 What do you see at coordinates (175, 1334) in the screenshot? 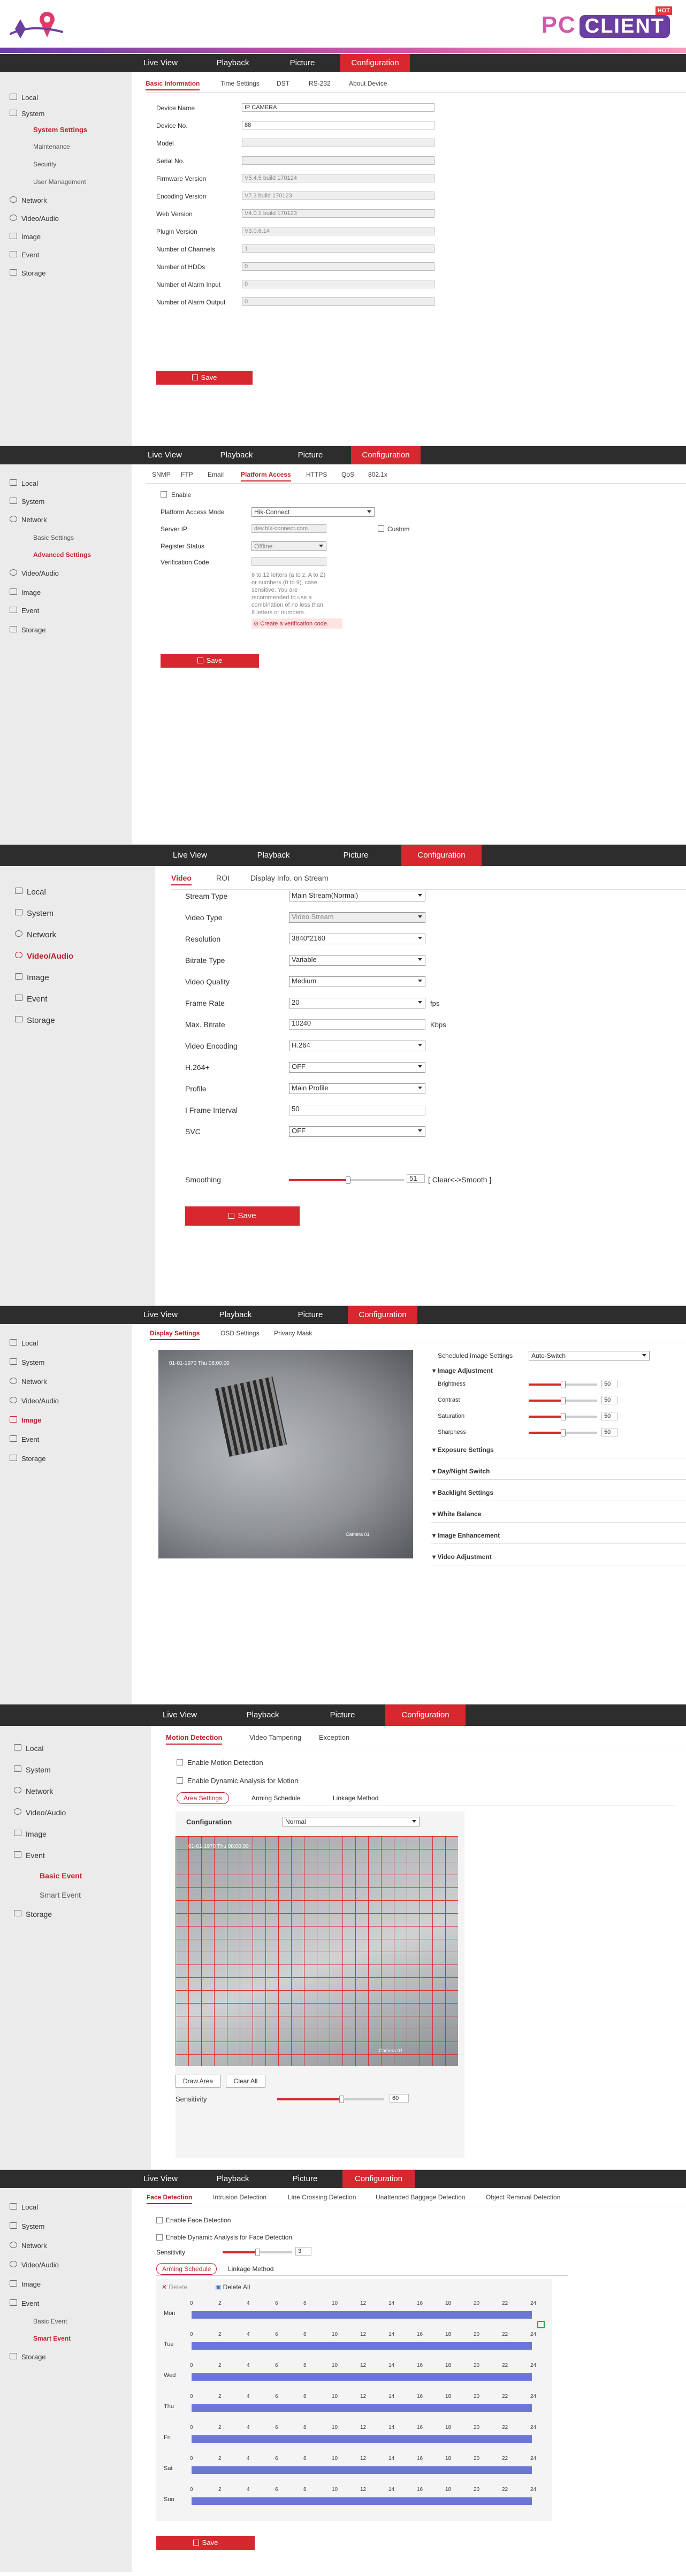
I see `tab-display-settings: Display Settings` at bounding box center [175, 1334].